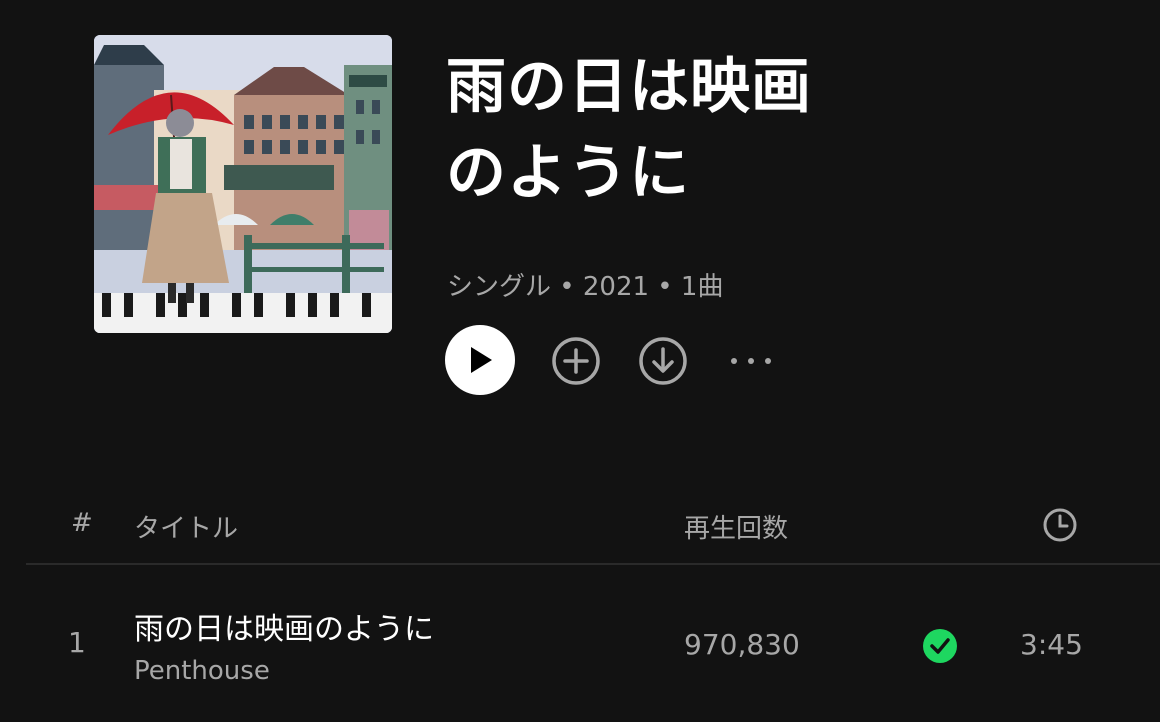 The height and width of the screenshot is (722, 1160). I want to click on album-artwork, so click(243, 184).